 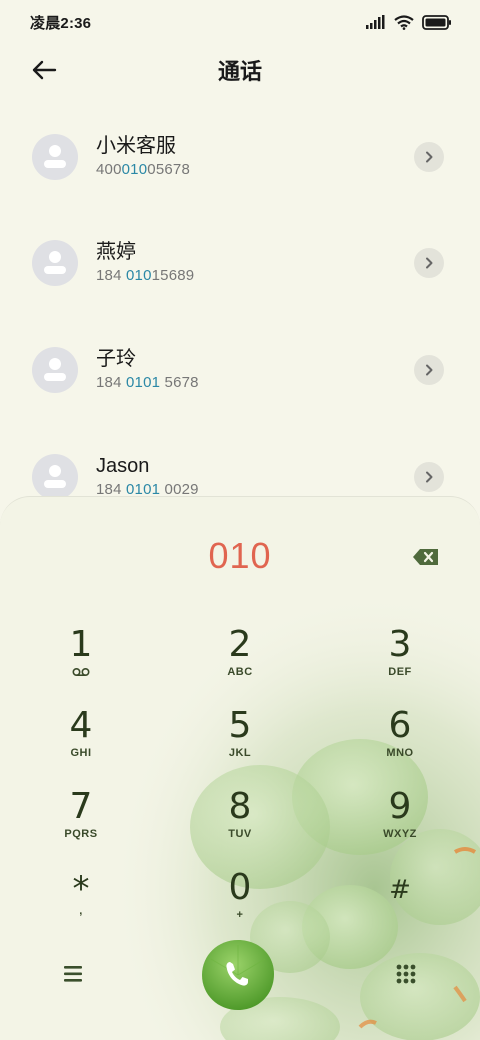 I want to click on contact-name: 子玲, so click(x=116, y=359).